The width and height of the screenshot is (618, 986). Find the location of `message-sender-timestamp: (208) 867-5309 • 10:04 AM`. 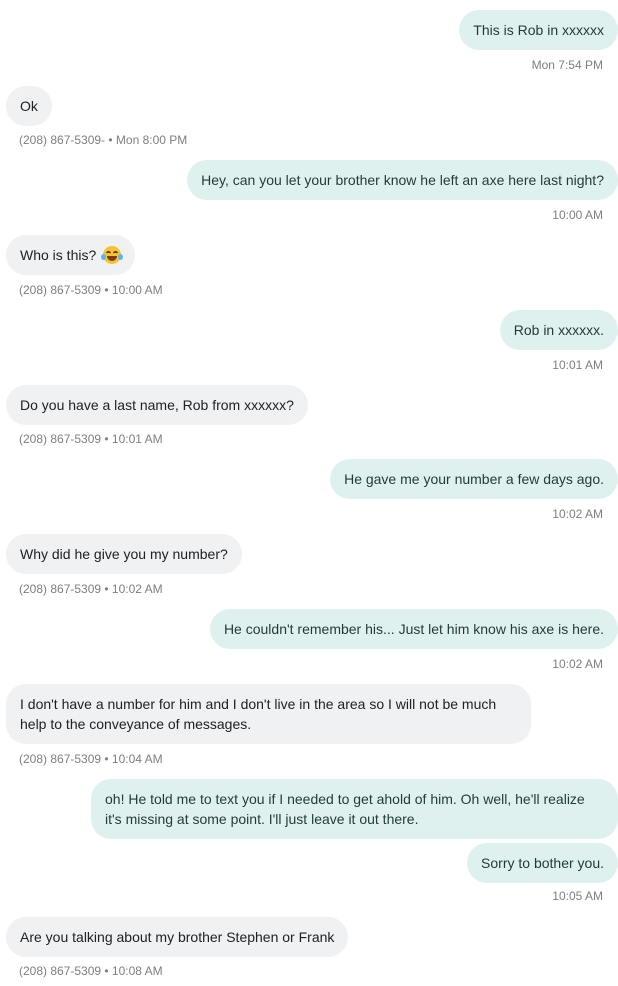

message-sender-timestamp: (208) 867-5309 • 10:04 AM is located at coordinates (91, 759).